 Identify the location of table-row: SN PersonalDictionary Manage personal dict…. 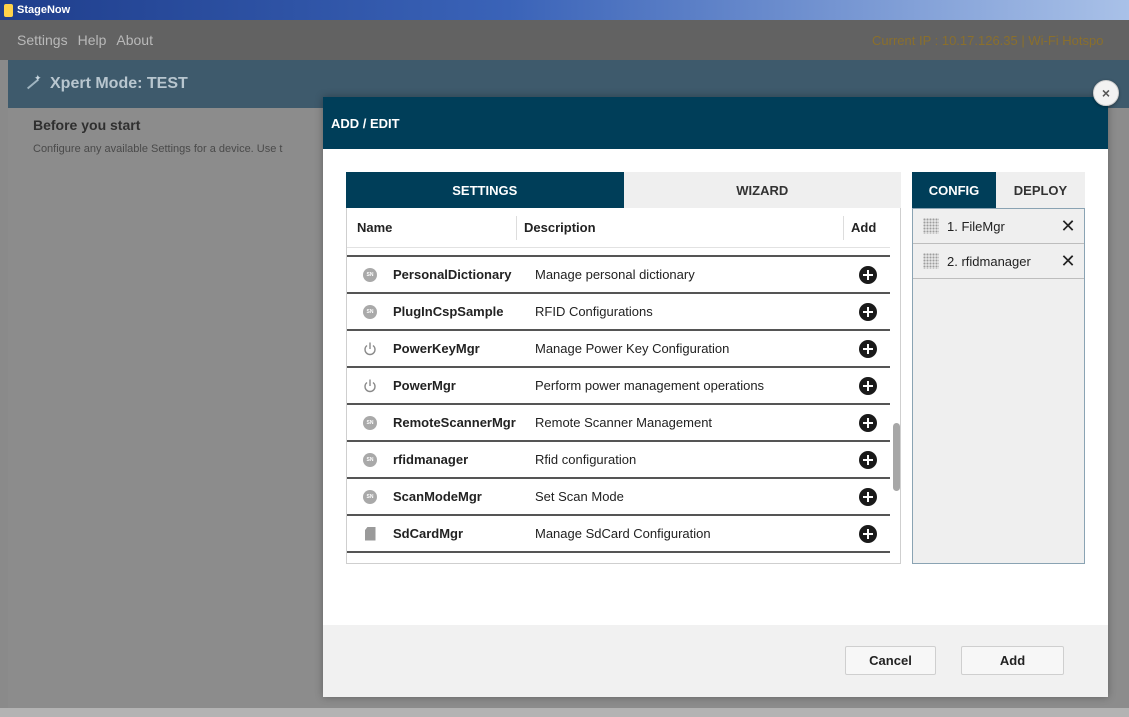
(618, 273).